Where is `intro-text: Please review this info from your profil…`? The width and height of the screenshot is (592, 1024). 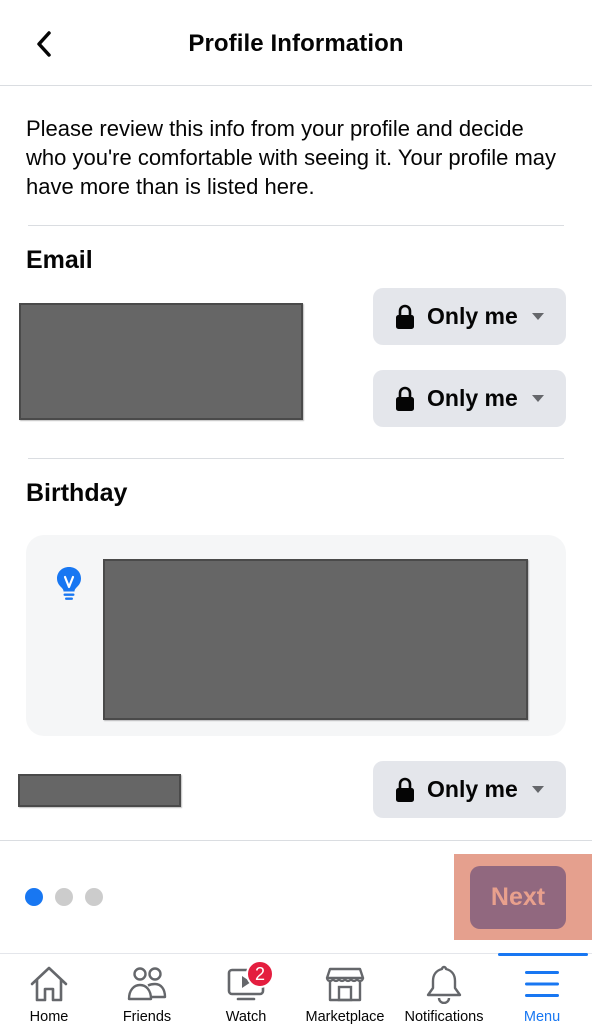
intro-text: Please review this info from your profil… is located at coordinates (291, 157).